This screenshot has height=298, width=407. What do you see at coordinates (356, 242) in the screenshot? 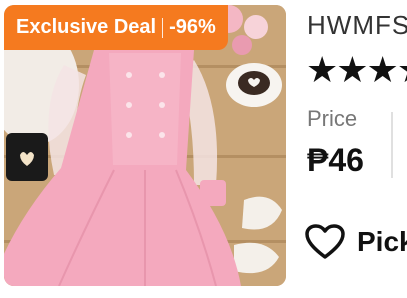
I see `pick-button: Pick` at bounding box center [356, 242].